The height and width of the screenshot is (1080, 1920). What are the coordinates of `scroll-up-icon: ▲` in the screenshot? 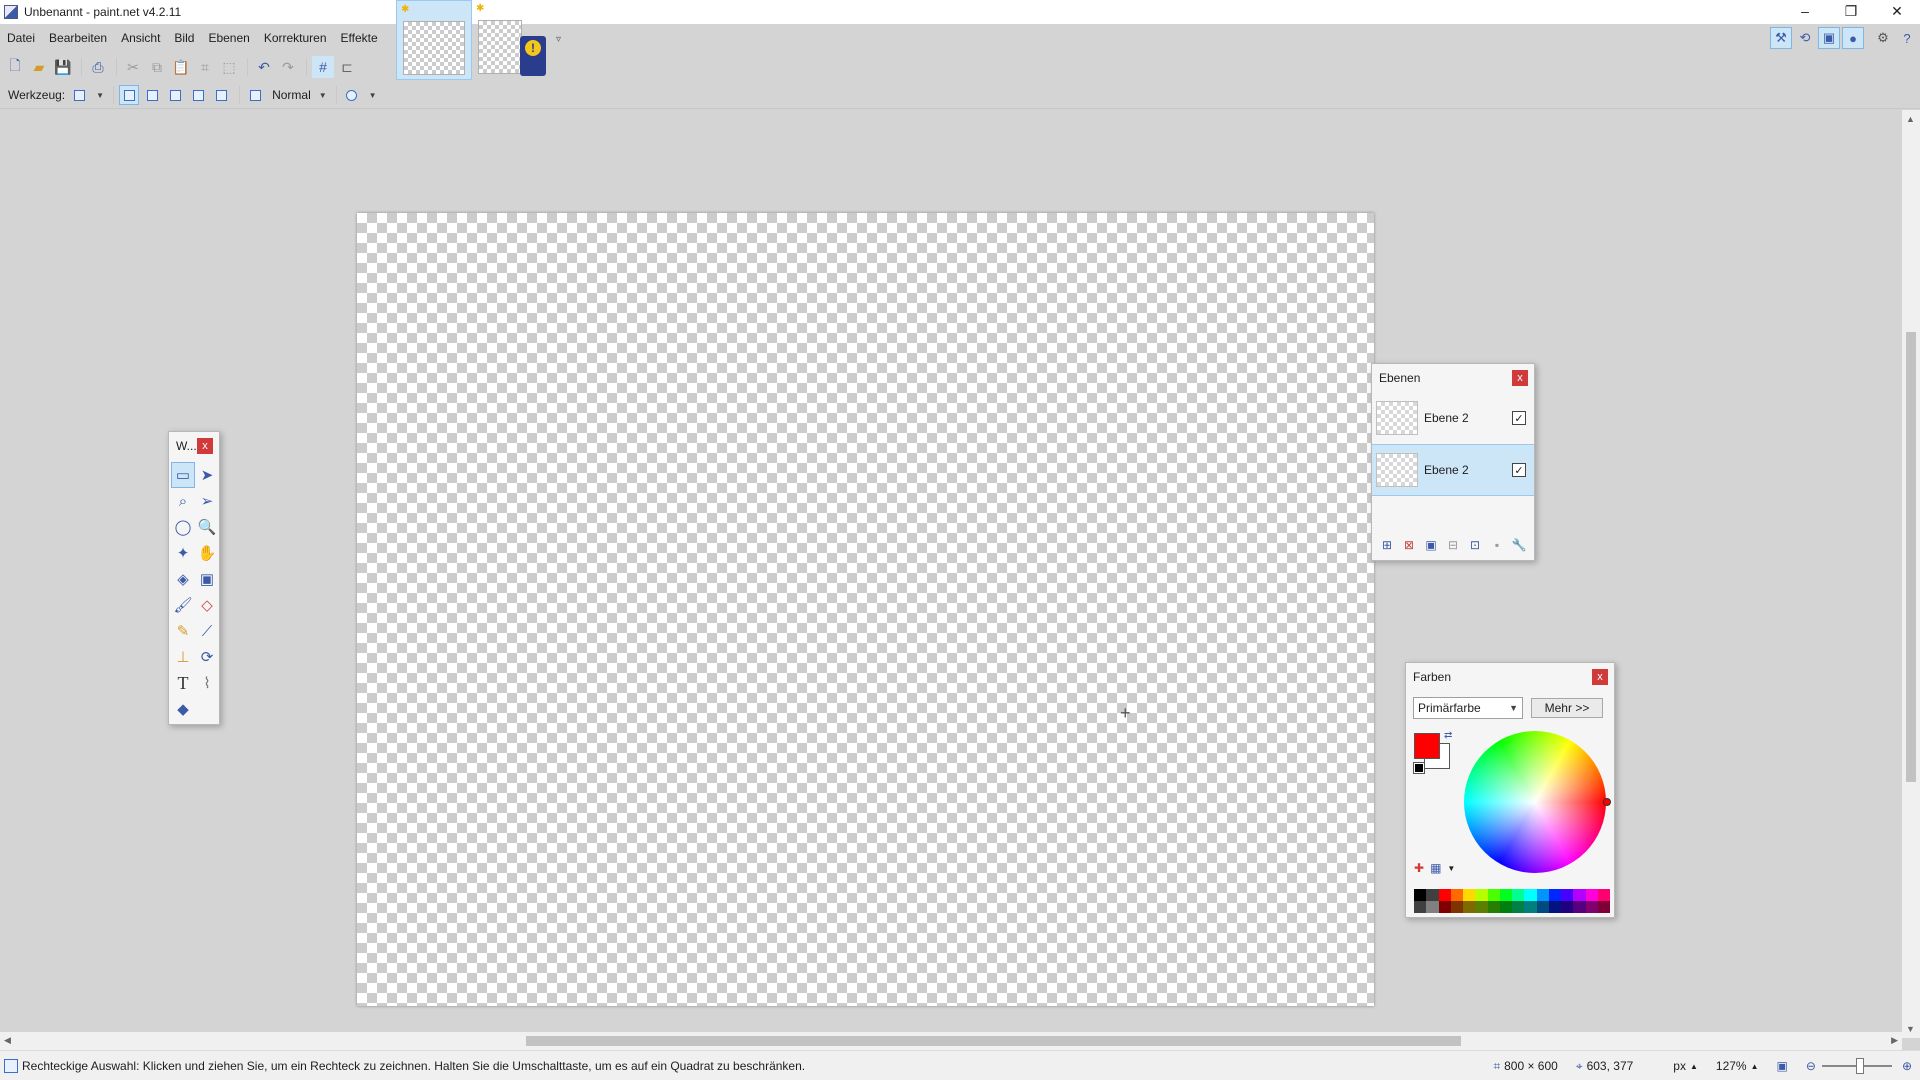 It's located at (1910, 119).